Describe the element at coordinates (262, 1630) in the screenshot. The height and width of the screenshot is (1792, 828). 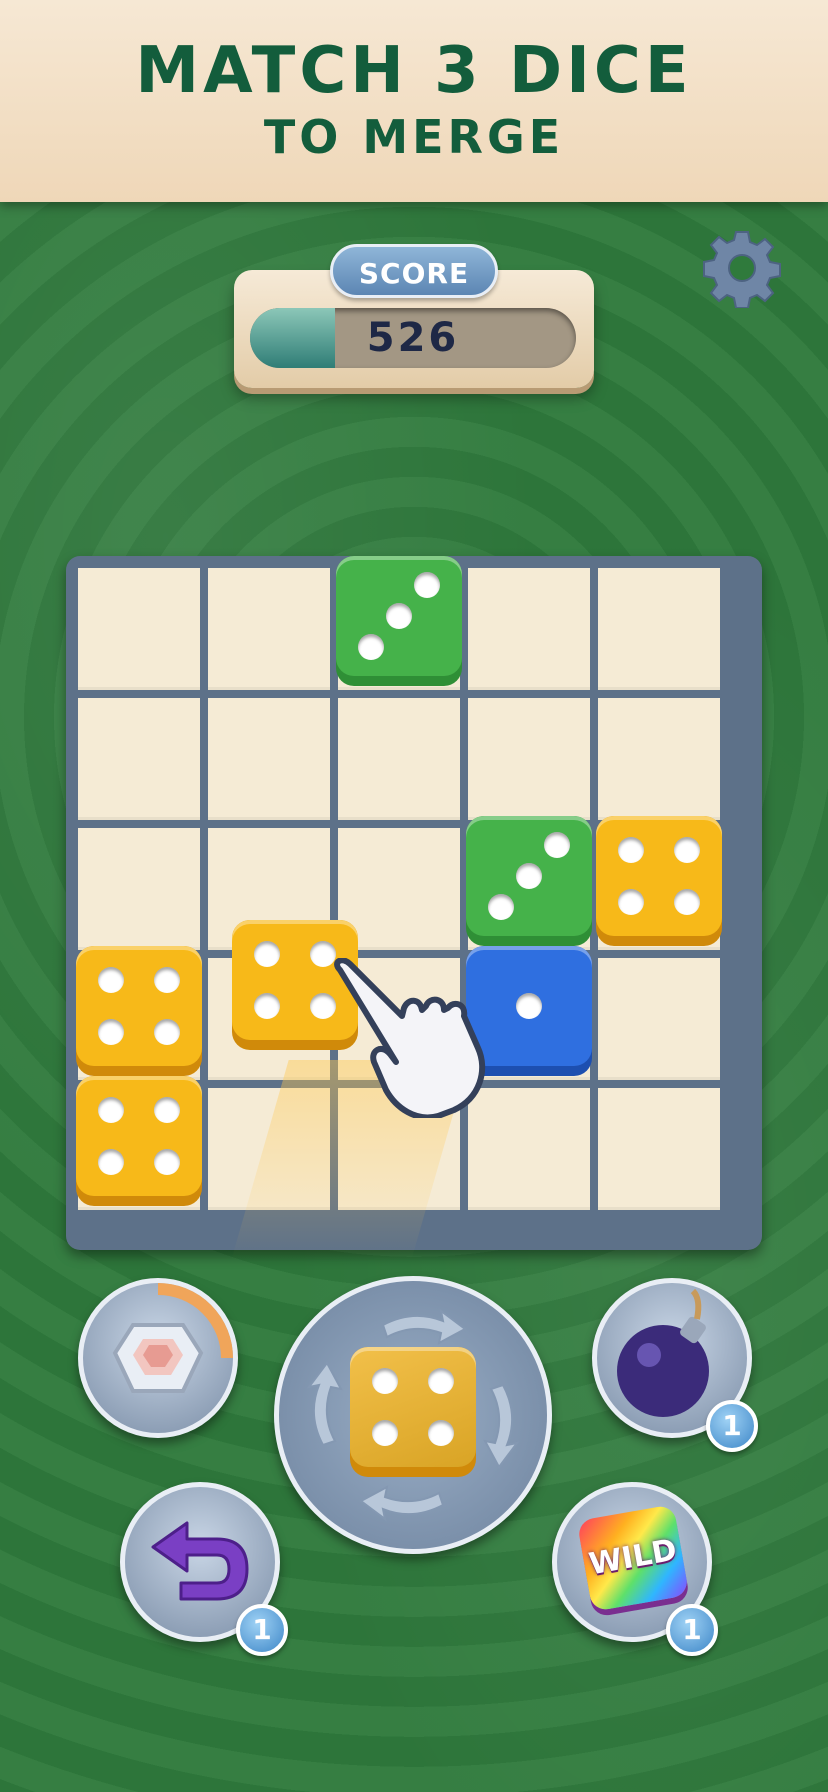
I see `undo-count-badge: 1` at that location.